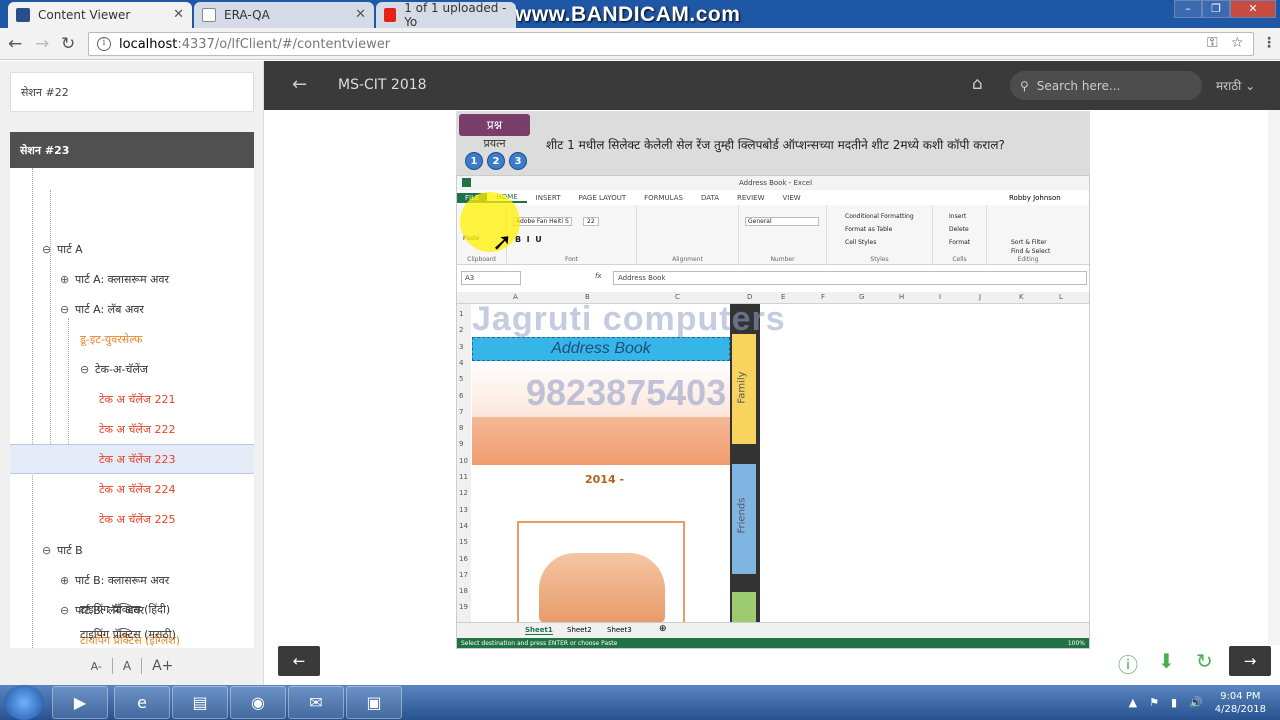 This screenshot has width=1280, height=720. I want to click on tree-label: टेक अ चॅलेंज 225, so click(137, 519).